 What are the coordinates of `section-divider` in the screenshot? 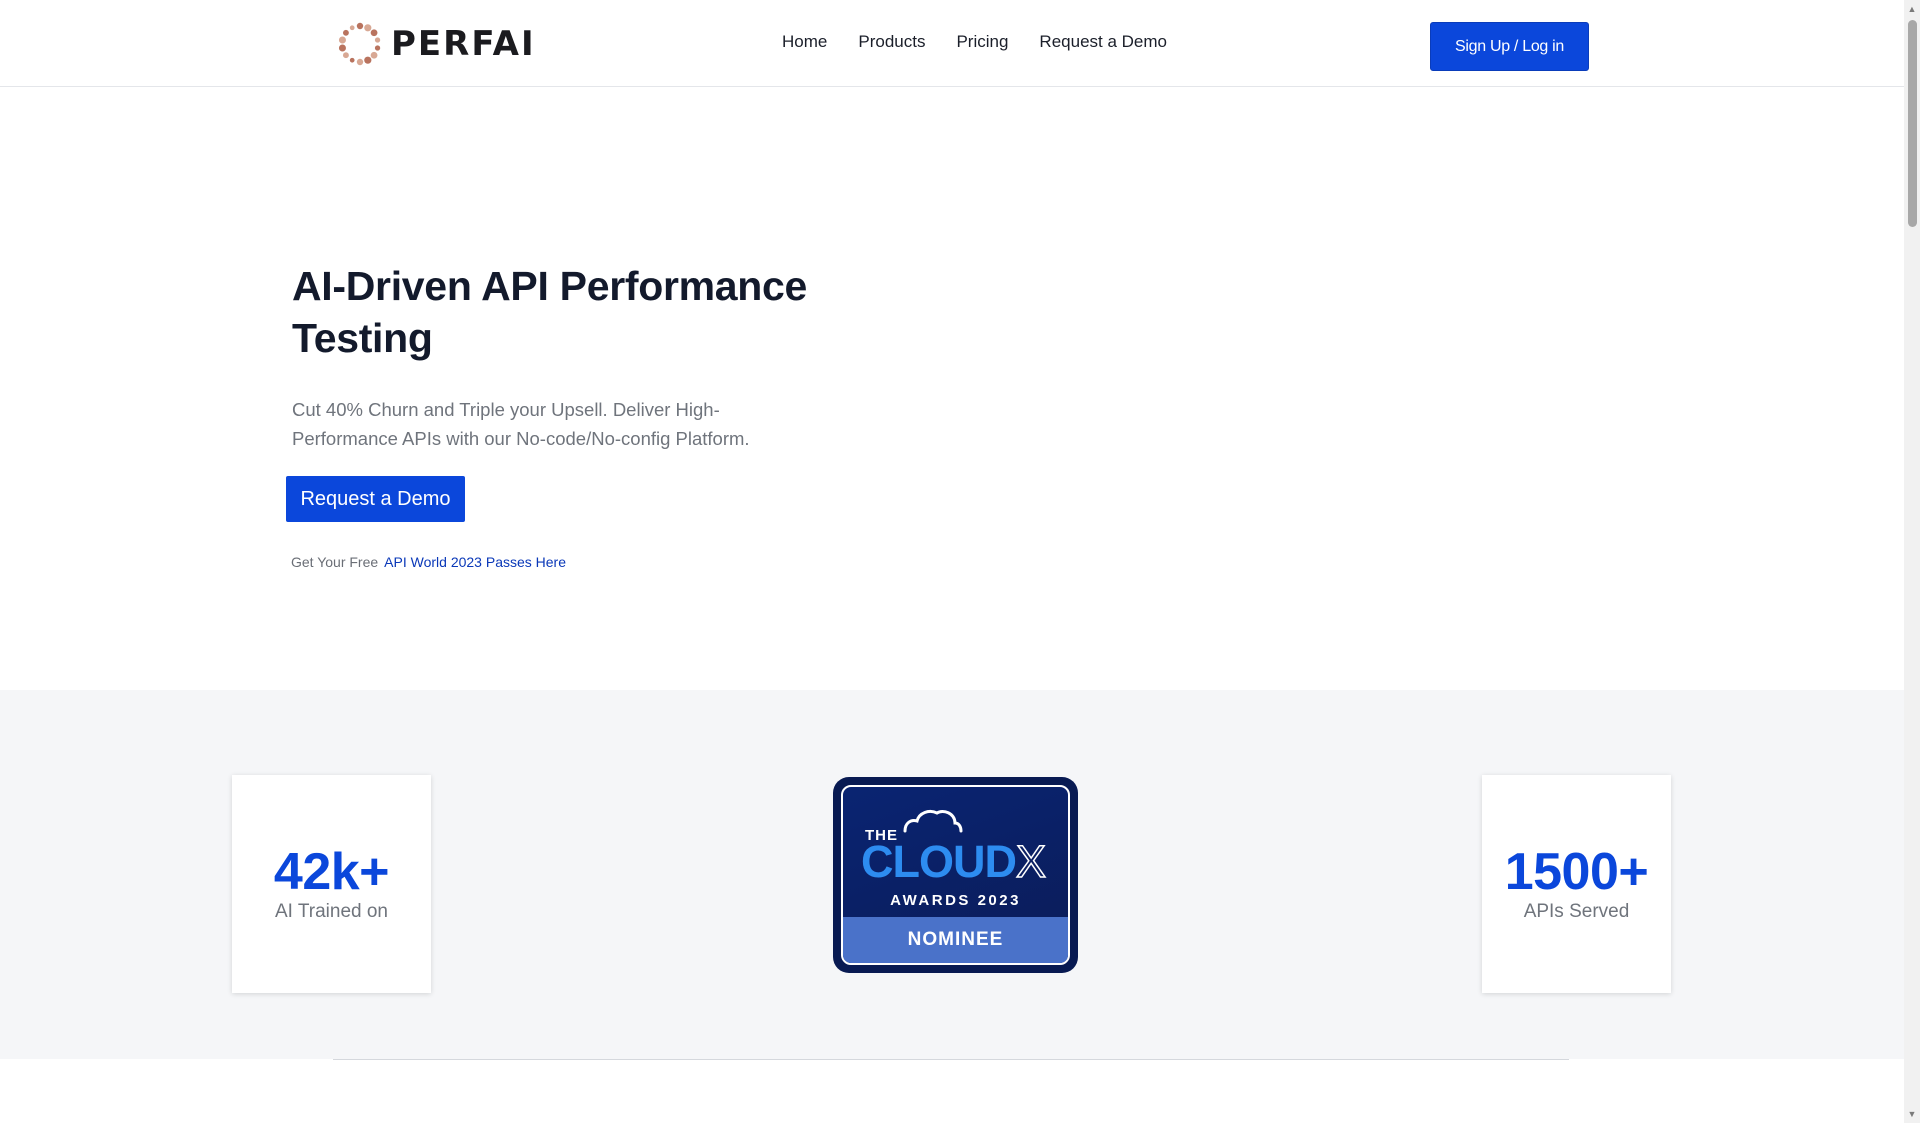 It's located at (951, 1059).